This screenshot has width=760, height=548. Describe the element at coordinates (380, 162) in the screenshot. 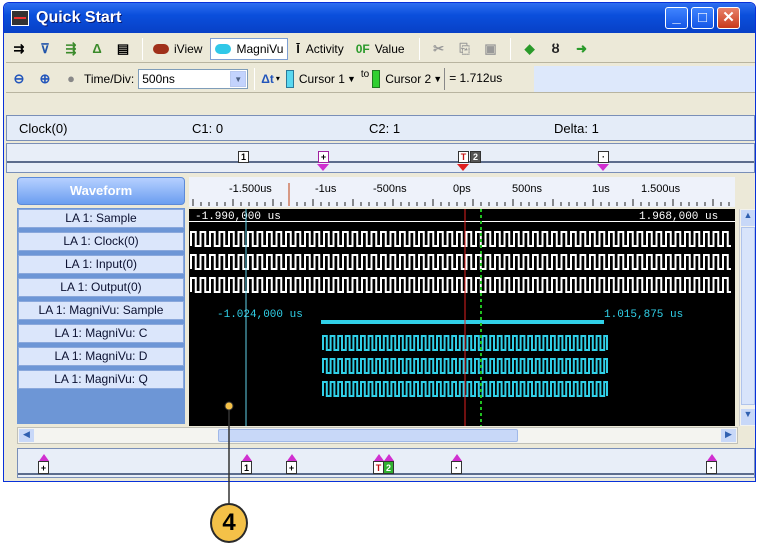

I see `overview-line` at that location.